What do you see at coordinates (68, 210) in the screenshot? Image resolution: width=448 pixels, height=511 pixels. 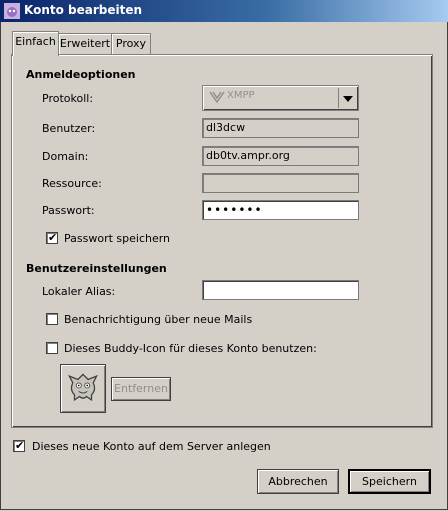 I see `password-label: Passwort:` at bounding box center [68, 210].